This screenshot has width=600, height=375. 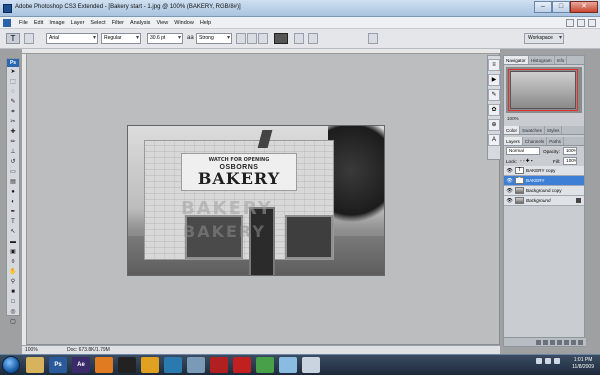 I want to click on tab-paths: Paths, so click(x=555, y=141).